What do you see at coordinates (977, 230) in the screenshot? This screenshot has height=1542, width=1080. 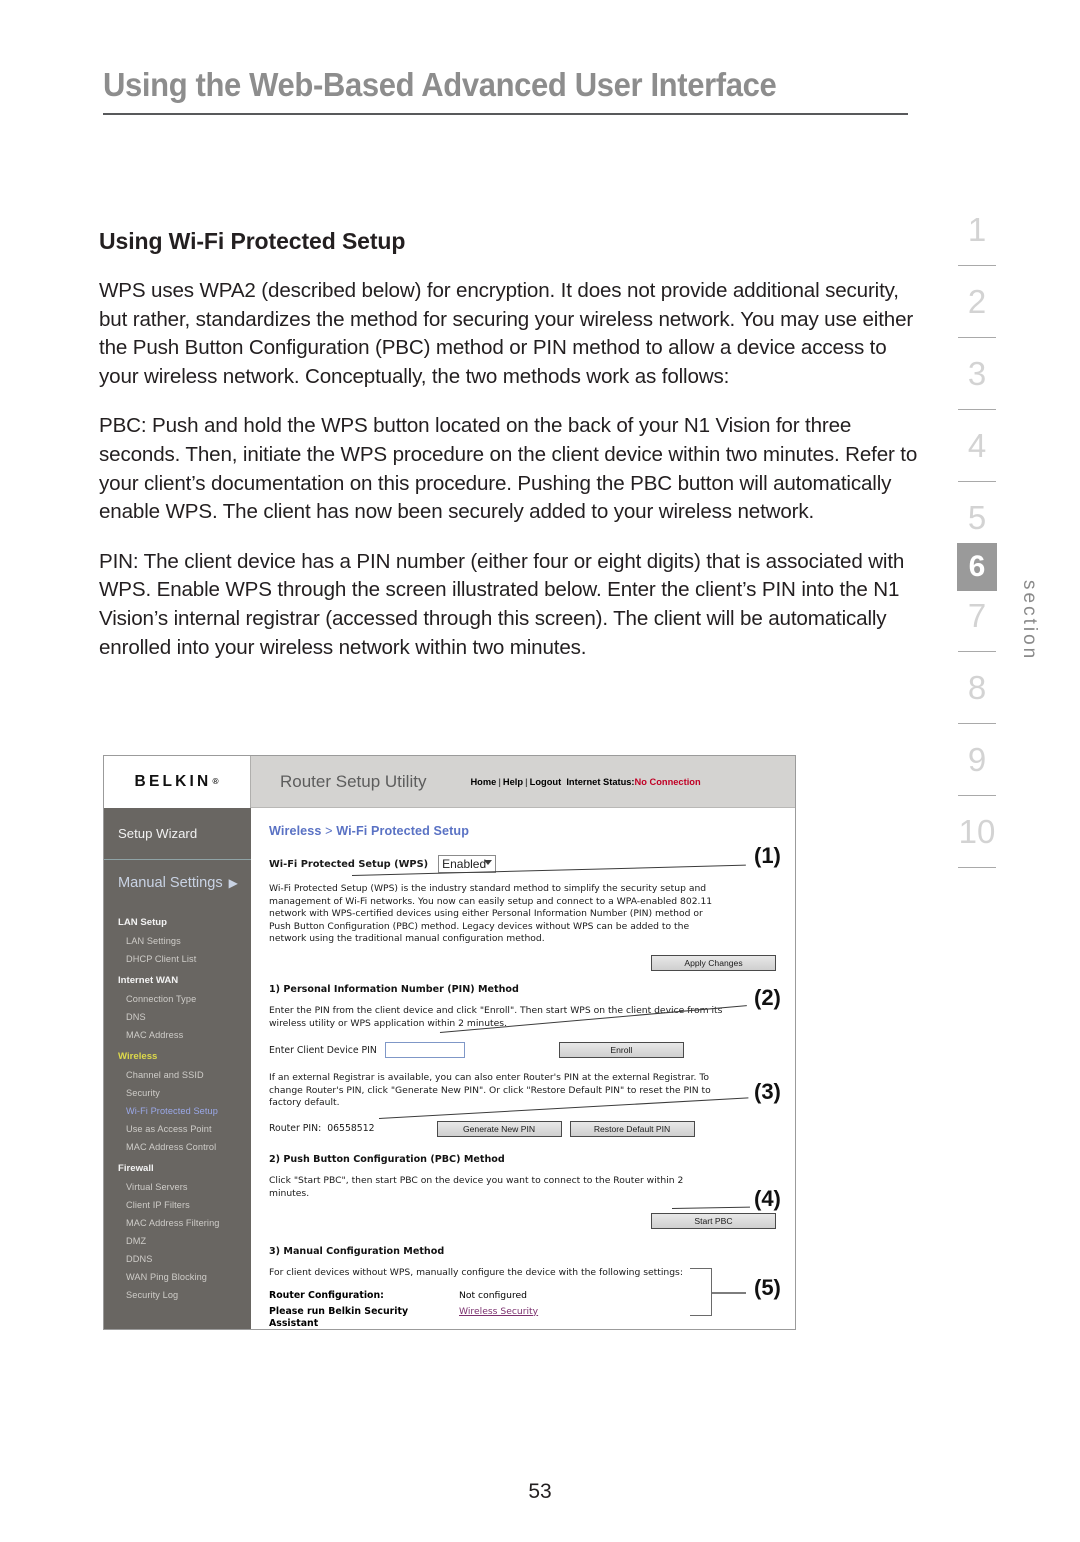 I see `section-number-1: 1` at bounding box center [977, 230].